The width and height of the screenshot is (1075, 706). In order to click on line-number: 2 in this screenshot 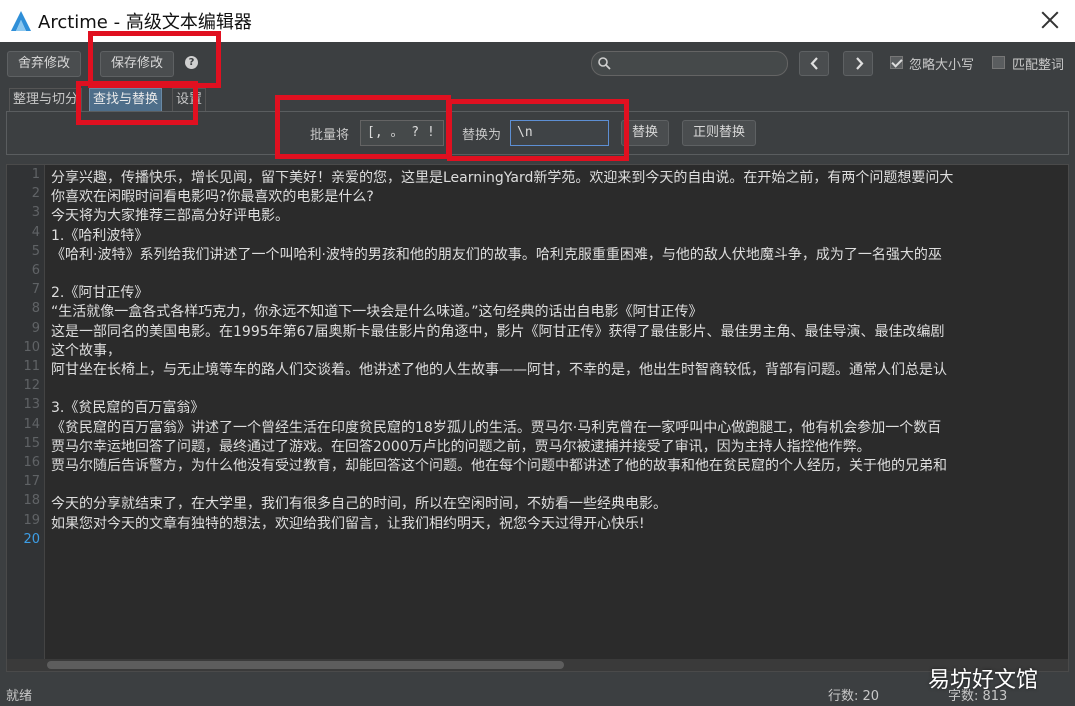, I will do `click(35, 194)`.